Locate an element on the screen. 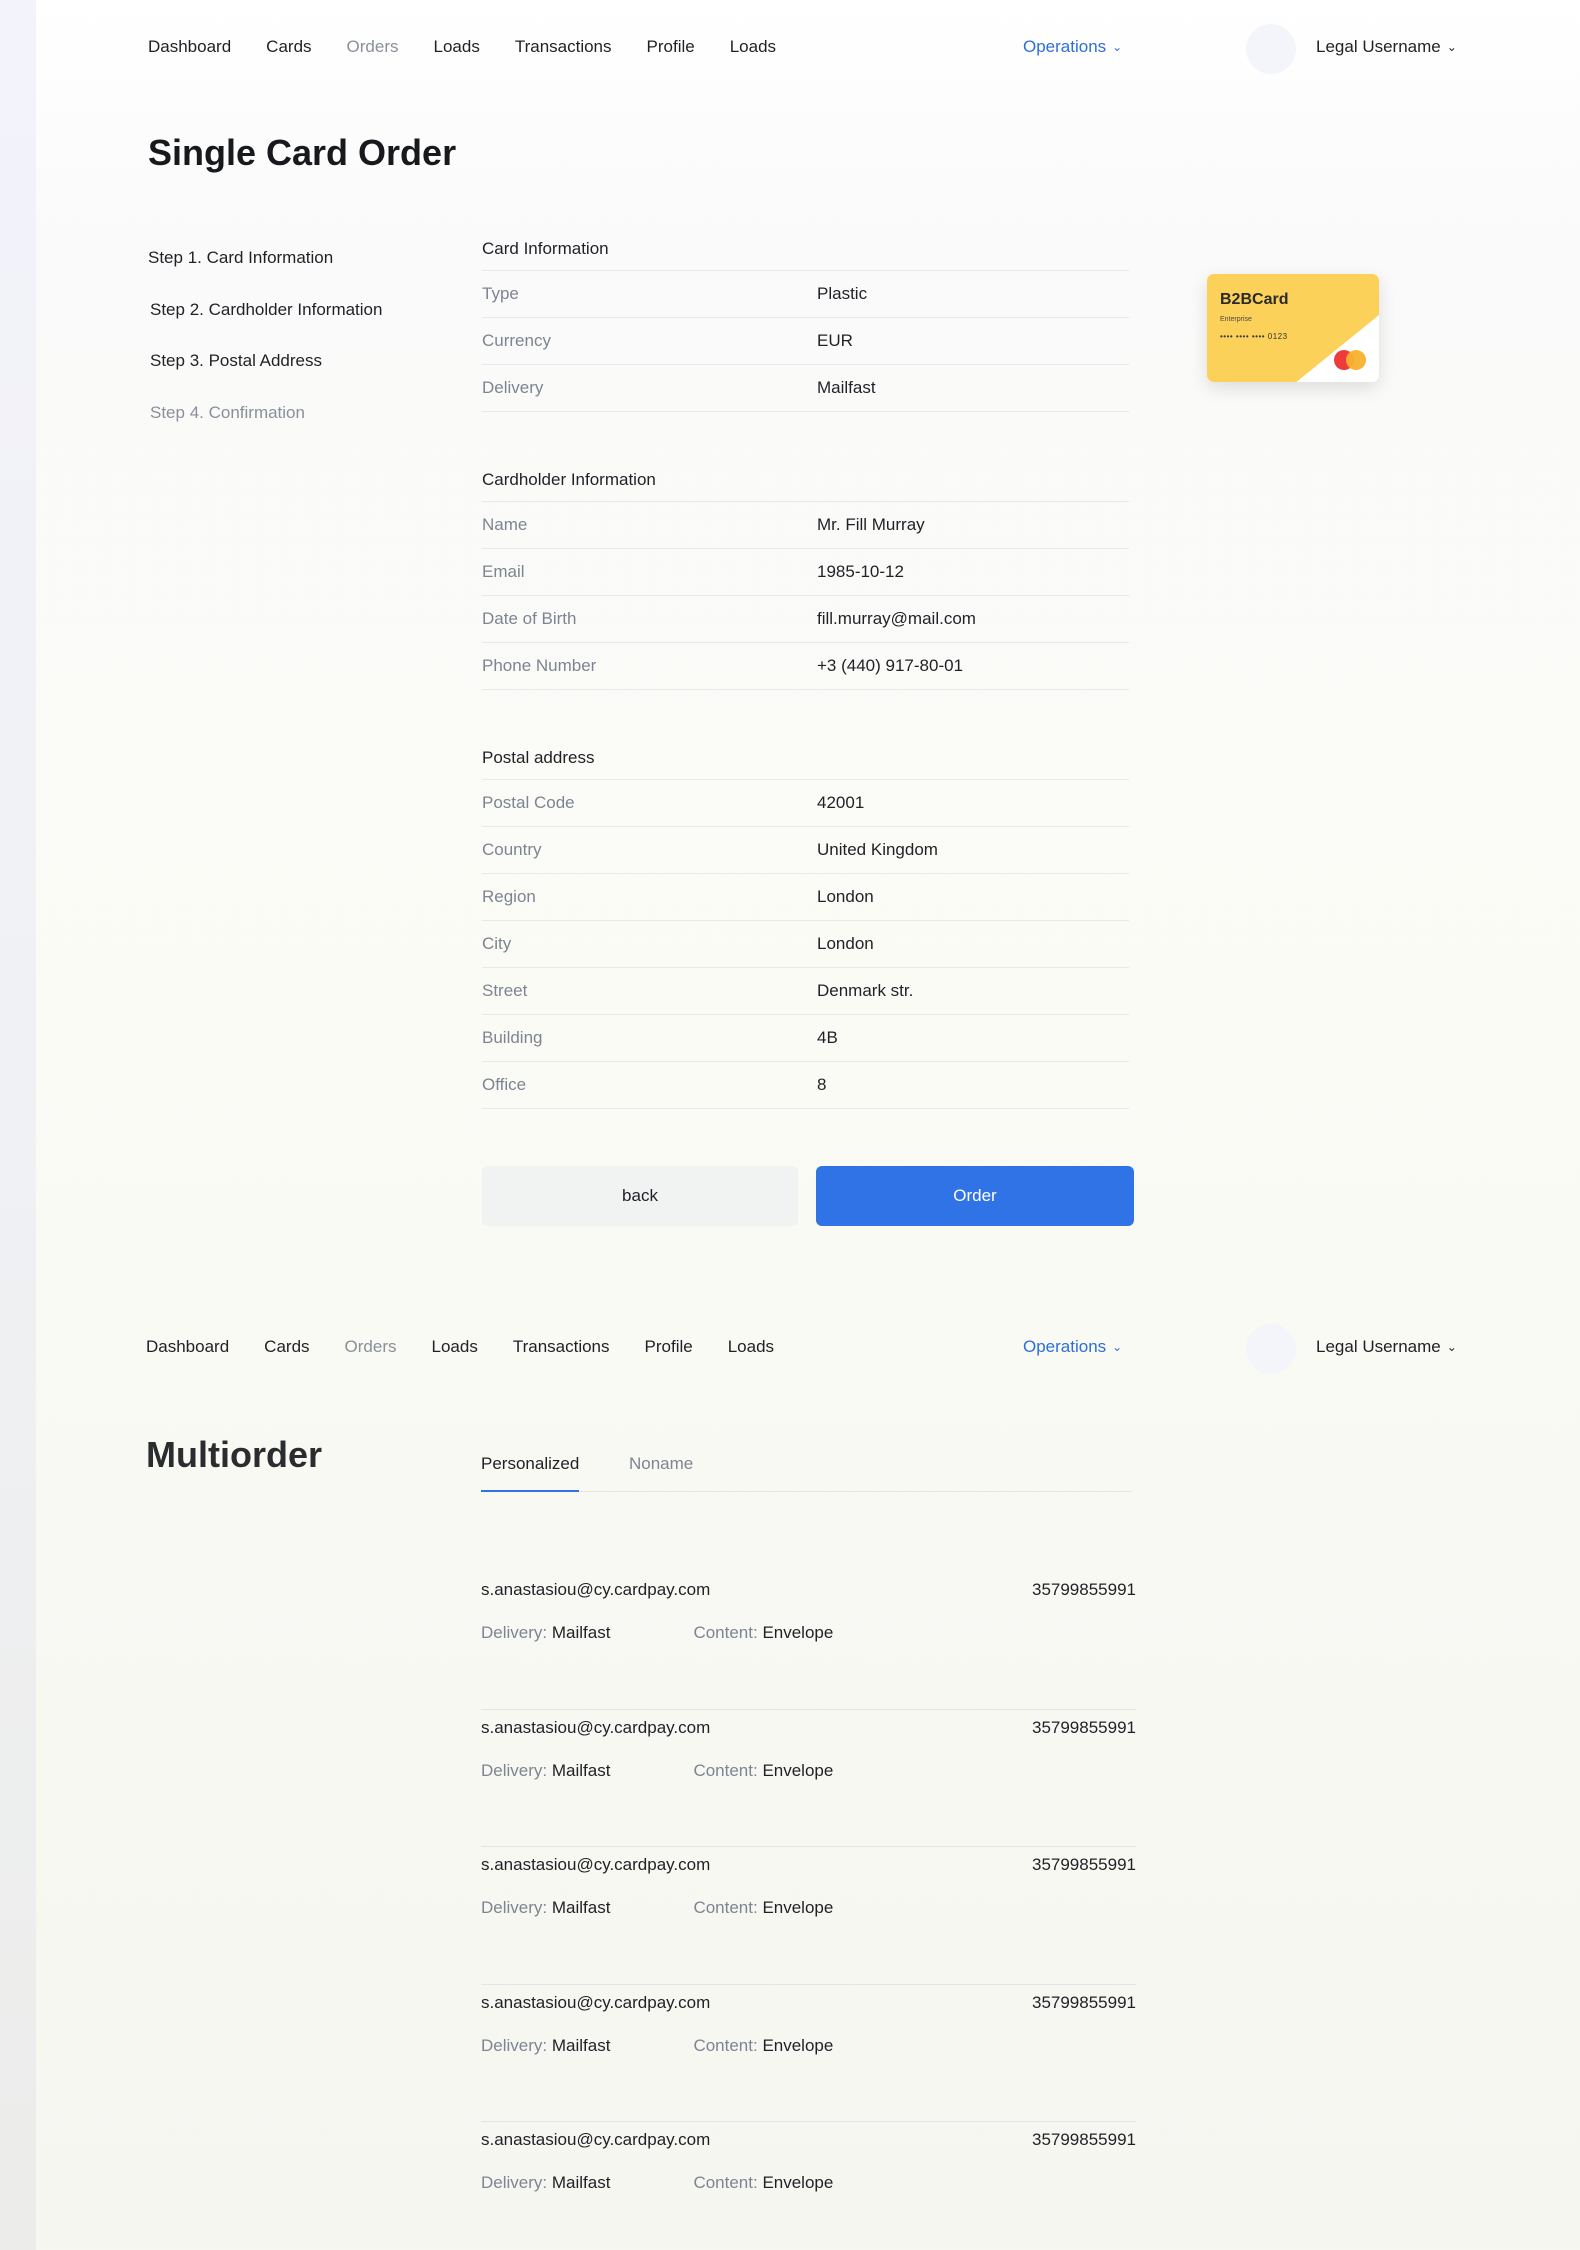 This screenshot has height=2250, width=1580. section-header: Card Information is located at coordinates (805, 253).